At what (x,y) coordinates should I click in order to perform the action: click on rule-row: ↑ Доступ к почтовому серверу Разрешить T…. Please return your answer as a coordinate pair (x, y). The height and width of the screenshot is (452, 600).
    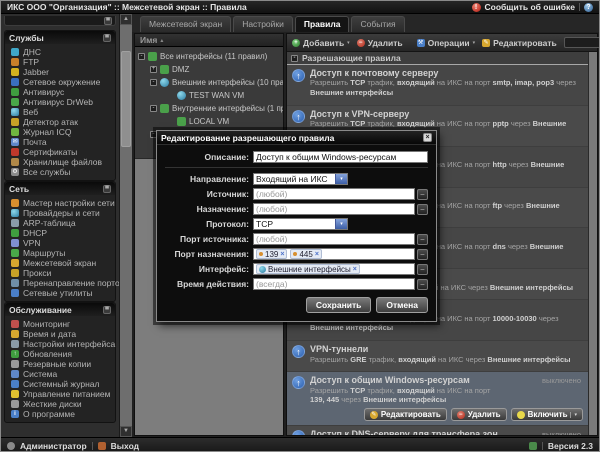
    Looking at the image, I should click on (437, 85).